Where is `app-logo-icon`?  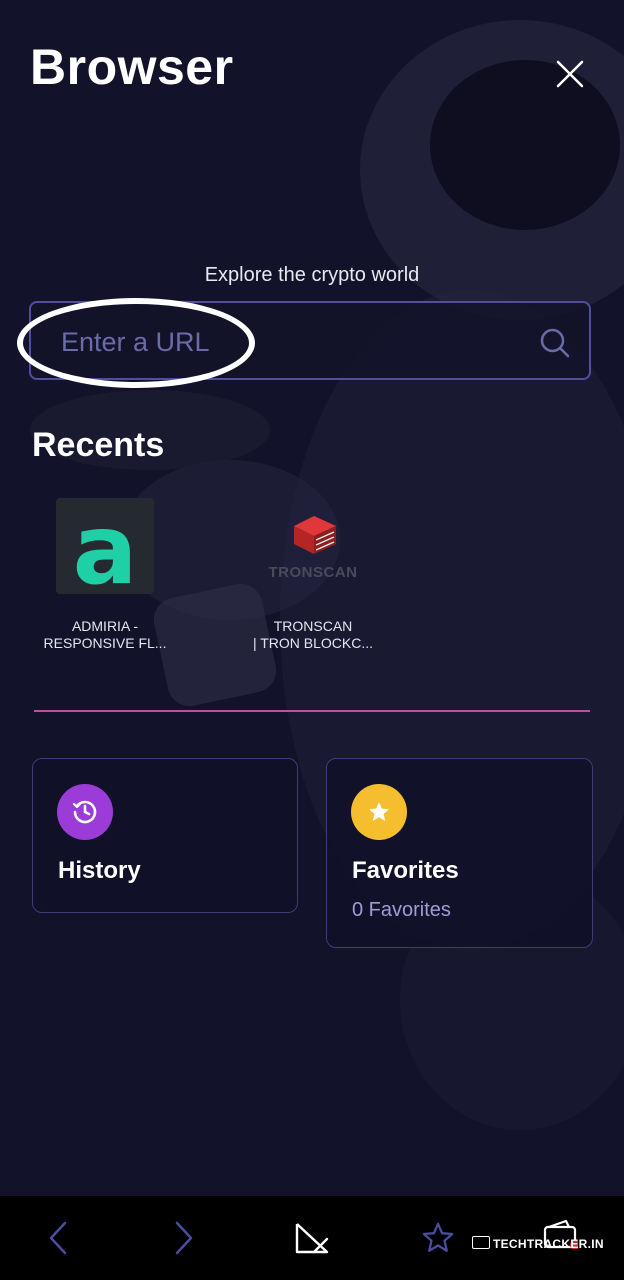 app-logo-icon is located at coordinates (312, 1238).